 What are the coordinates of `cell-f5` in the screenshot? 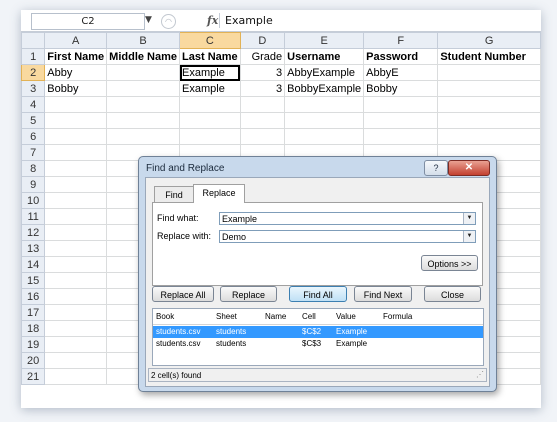 It's located at (401, 120).